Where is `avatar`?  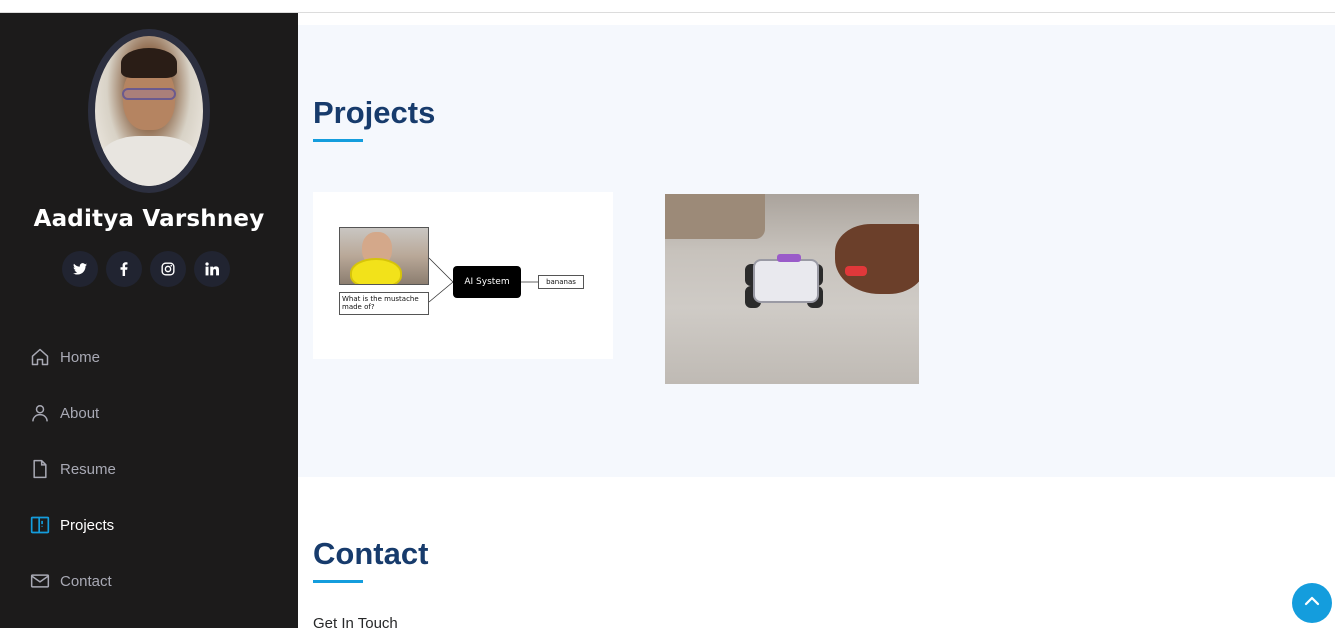
avatar is located at coordinates (149, 111).